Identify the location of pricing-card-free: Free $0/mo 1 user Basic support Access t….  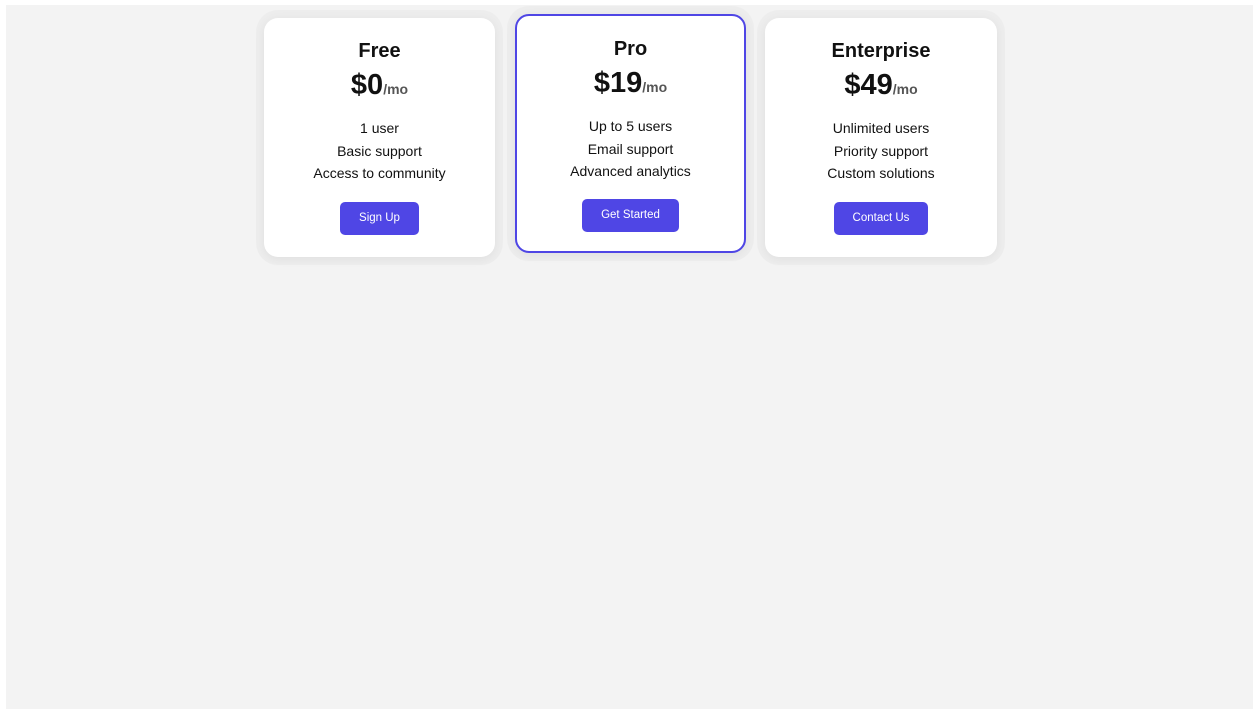
(379, 137).